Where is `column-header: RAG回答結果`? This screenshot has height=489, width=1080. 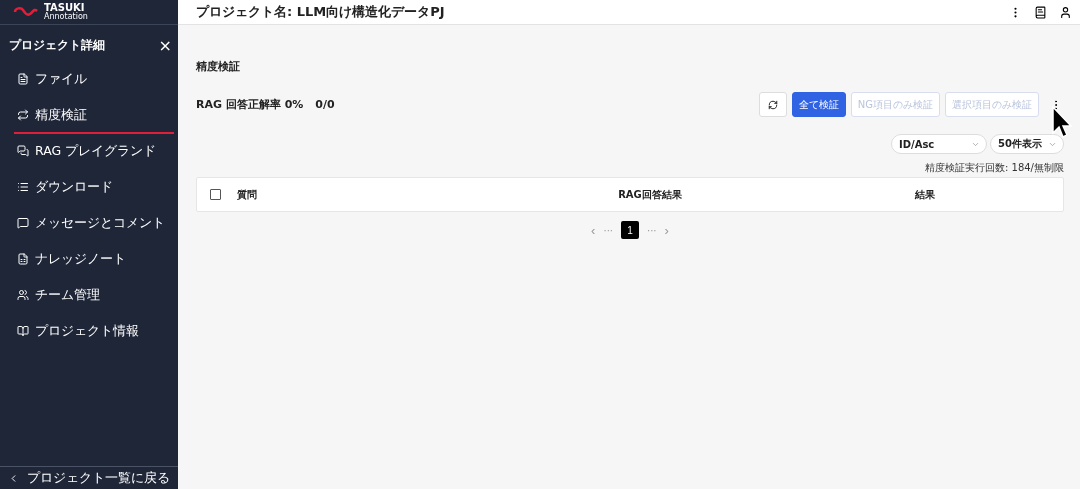
column-header: RAG回答結果 is located at coordinates (650, 194).